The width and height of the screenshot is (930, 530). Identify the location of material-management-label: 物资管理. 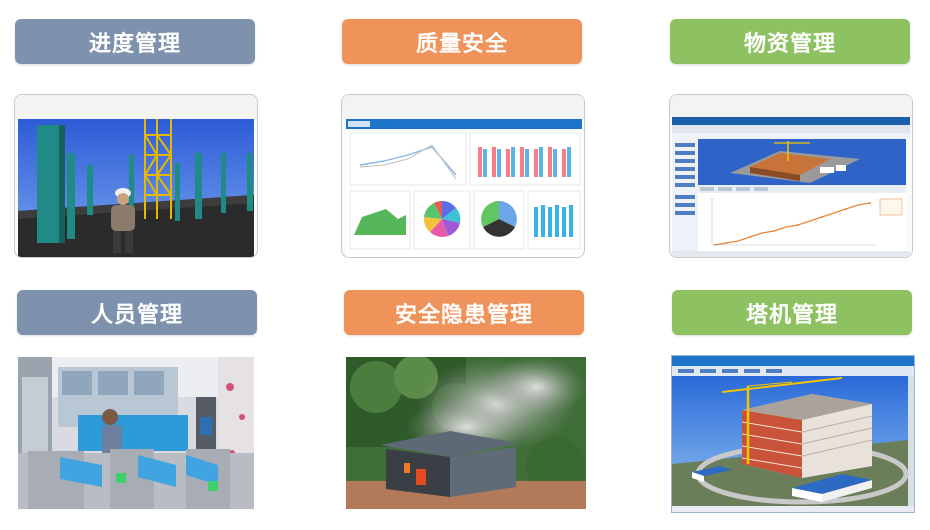
(789, 44).